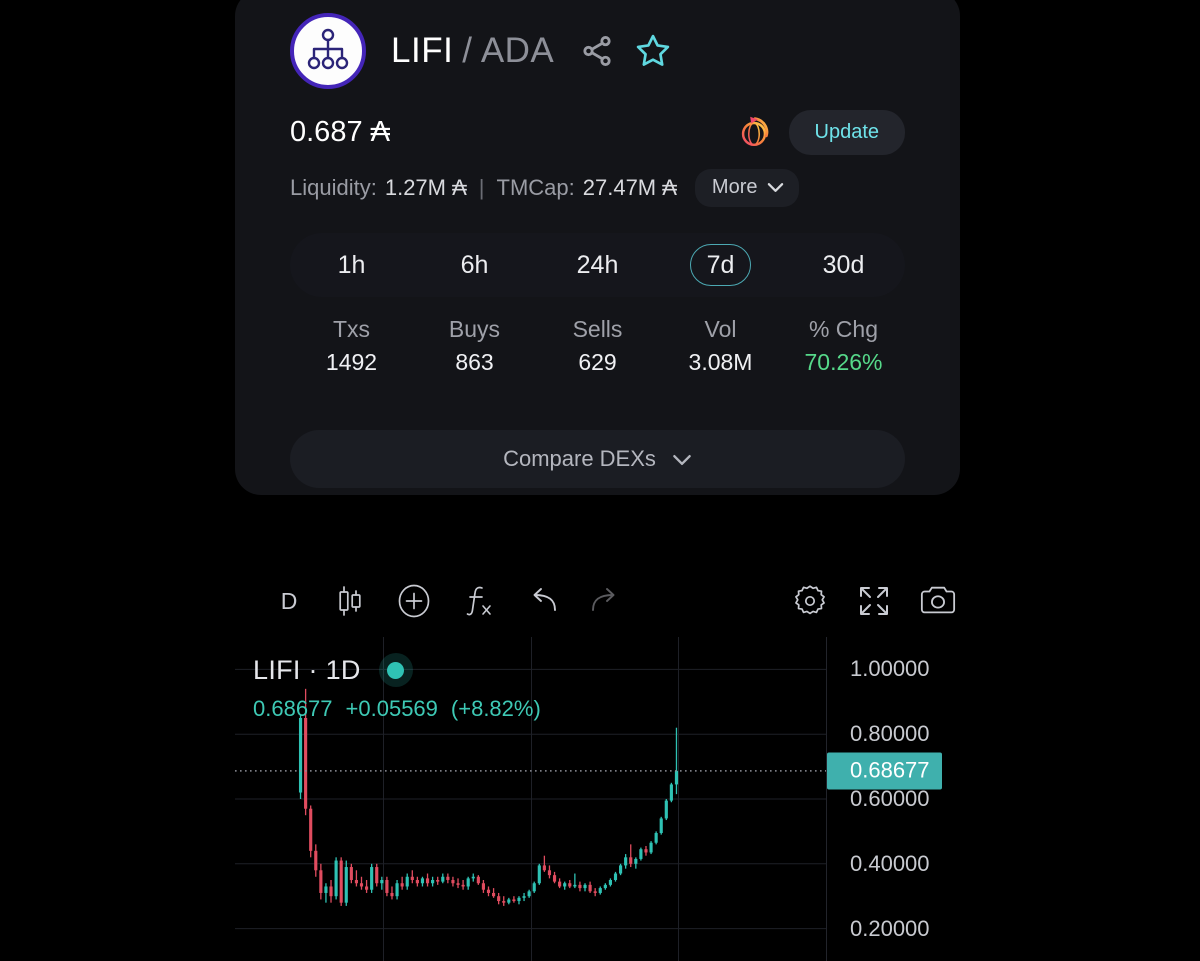  I want to click on compare-dexs-button: Compare DEXs, so click(597, 459).